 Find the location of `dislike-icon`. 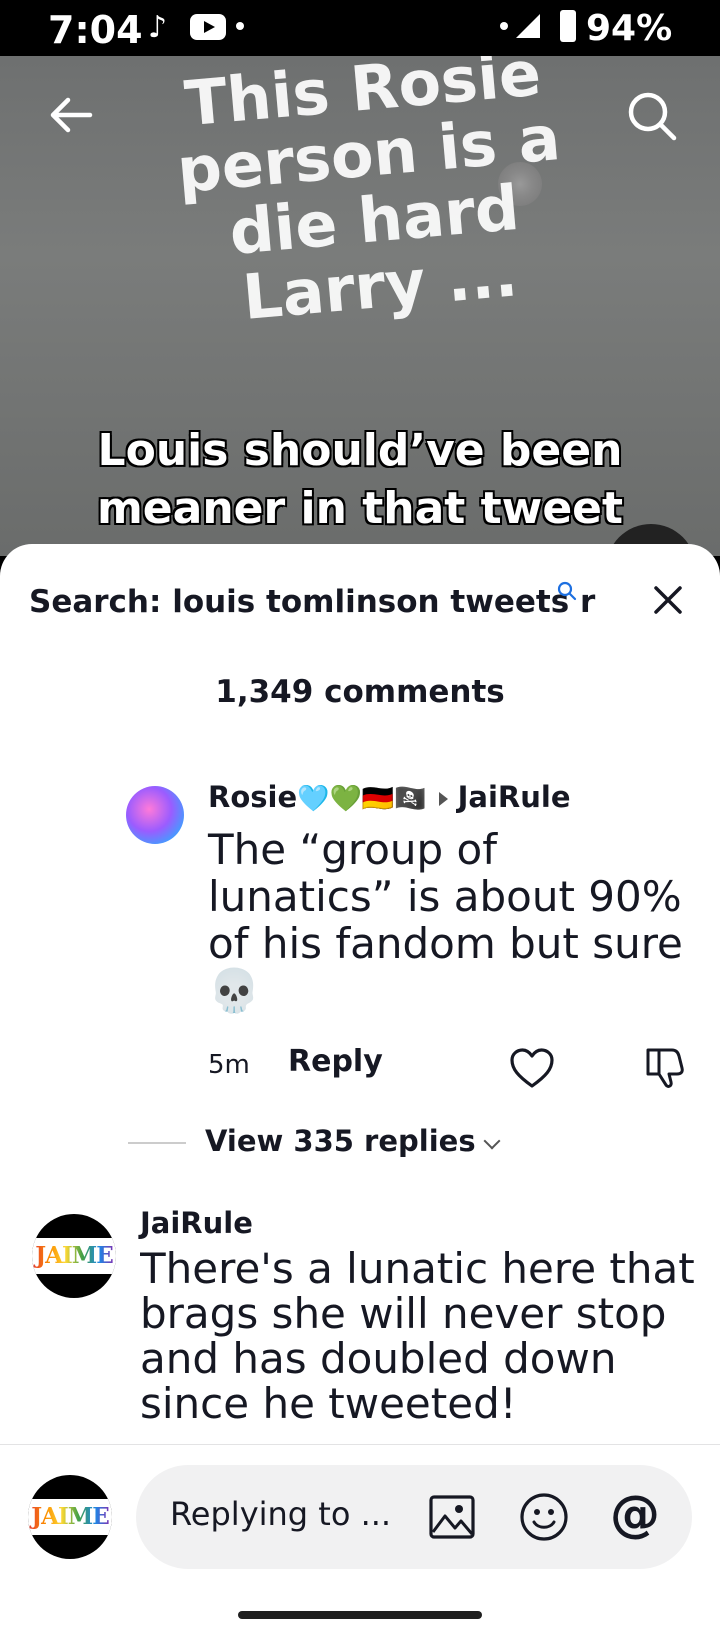

dislike-icon is located at coordinates (665, 1067).